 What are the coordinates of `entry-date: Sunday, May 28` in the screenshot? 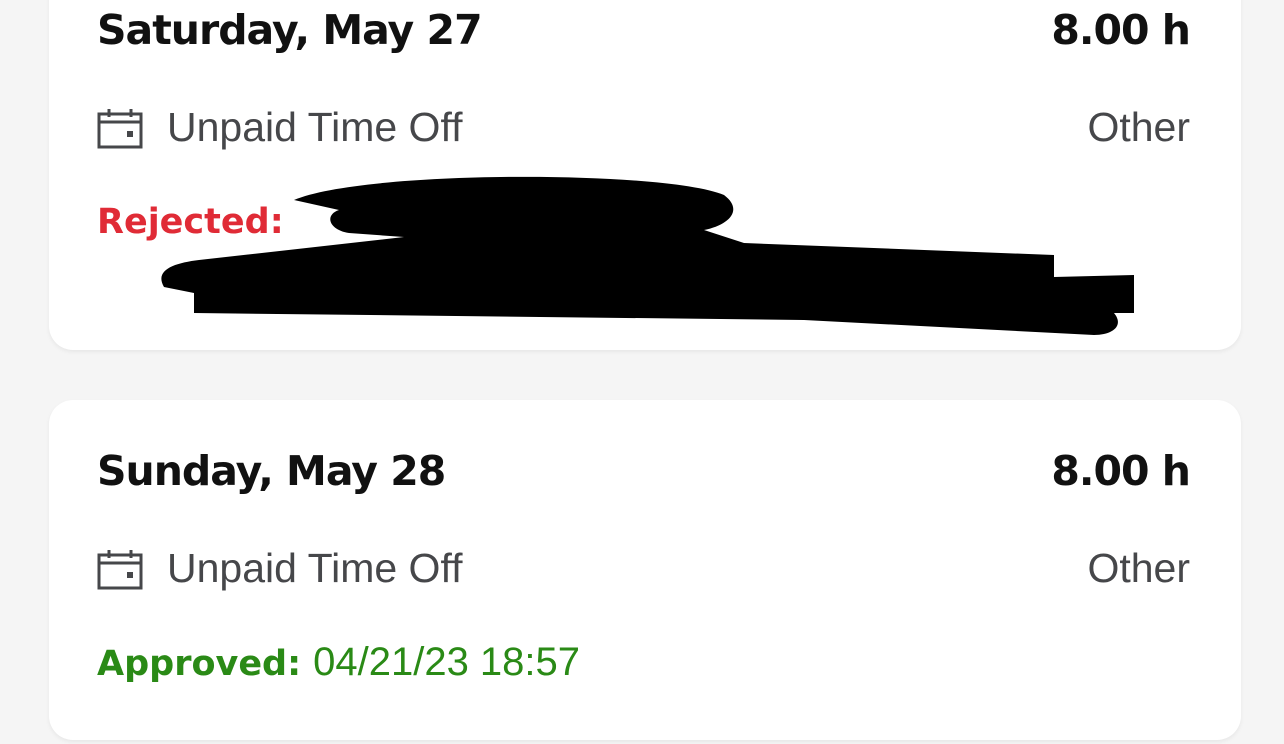 It's located at (271, 471).